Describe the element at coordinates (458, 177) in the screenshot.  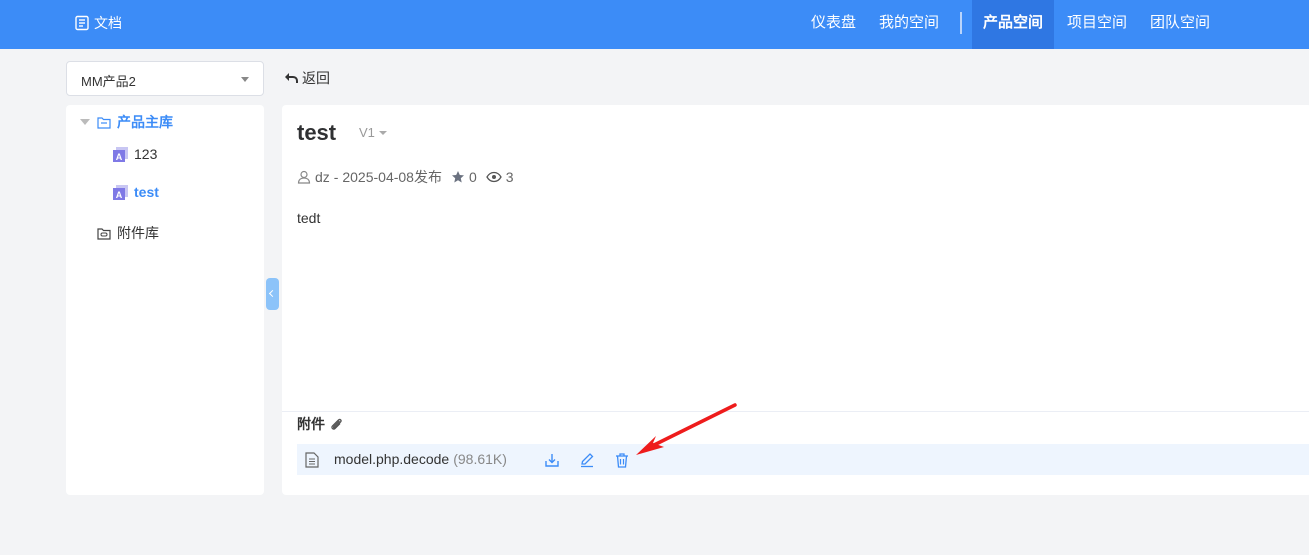
I see `star-icon` at that location.